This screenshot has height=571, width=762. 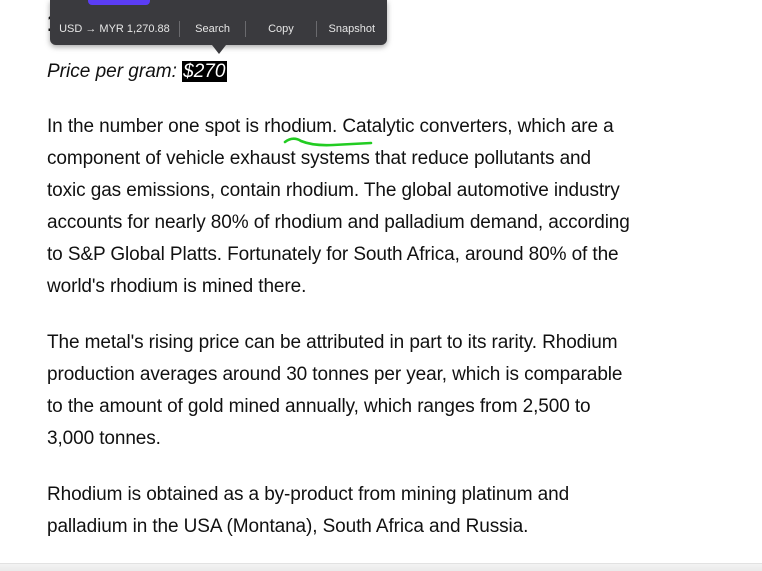 I want to click on currency-conversion-button: USD → MYR 1,270.88, so click(x=114, y=29).